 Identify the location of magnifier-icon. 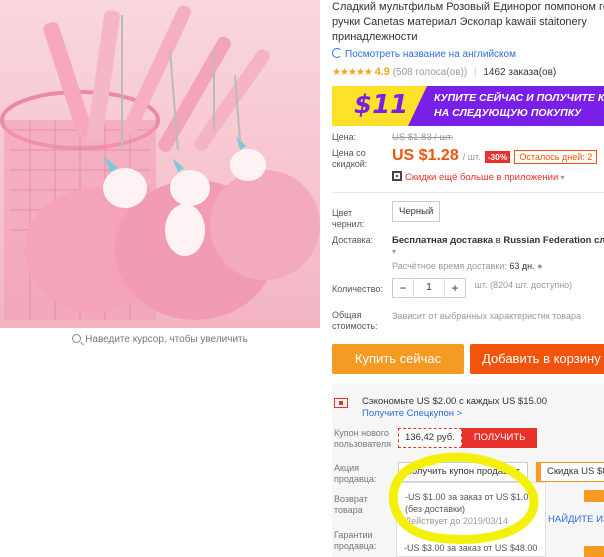
(77, 338).